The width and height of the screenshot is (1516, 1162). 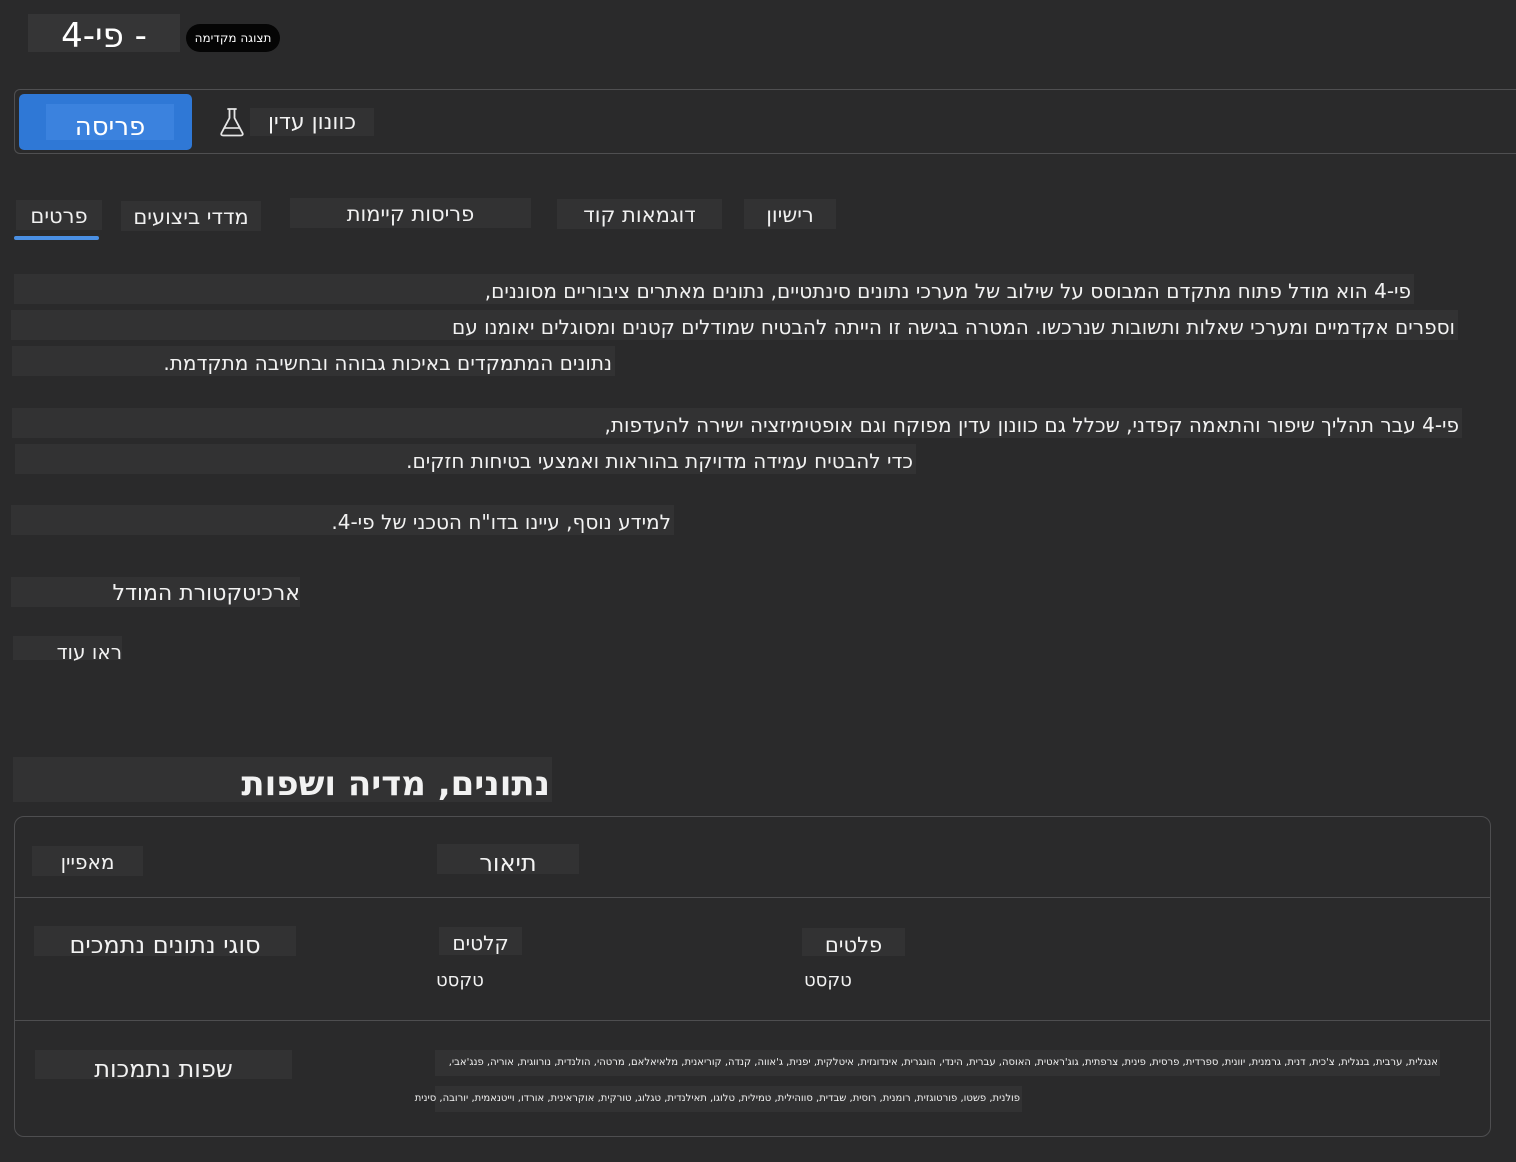 What do you see at coordinates (110, 123) in the screenshot?
I see `deploy-button-label: פריסה` at bounding box center [110, 123].